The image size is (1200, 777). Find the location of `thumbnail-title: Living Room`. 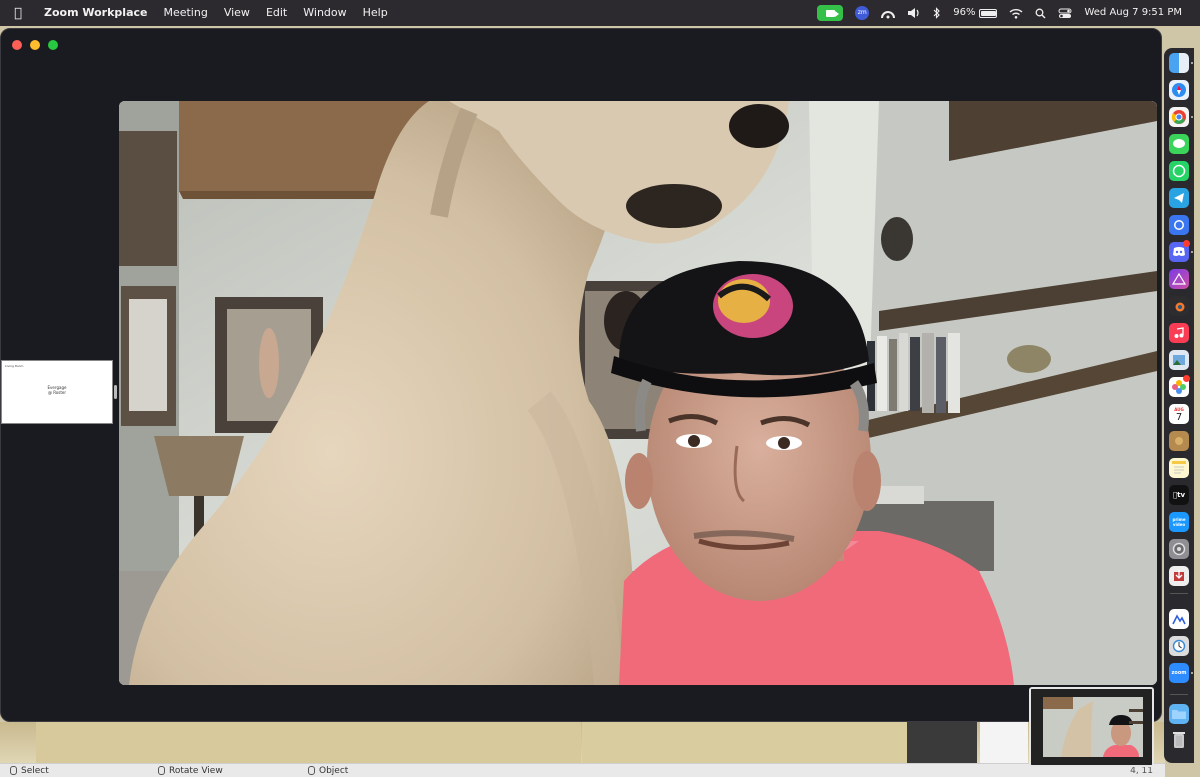

thumbnail-title: Living Room is located at coordinates (14, 366).